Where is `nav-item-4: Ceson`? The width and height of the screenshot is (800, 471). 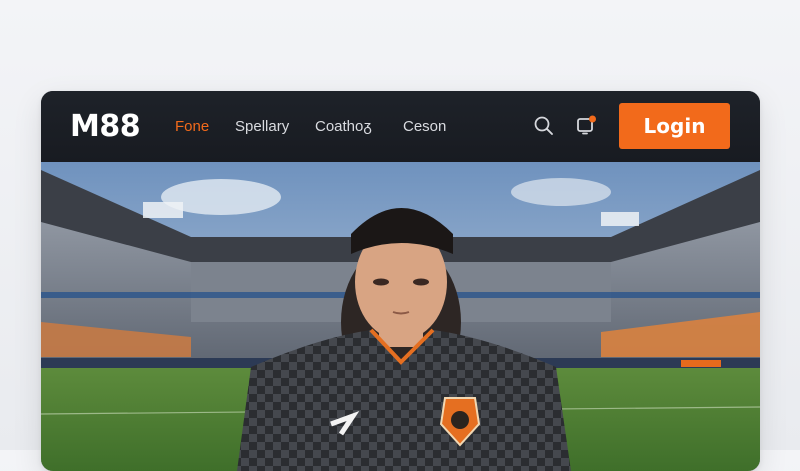
nav-item-4: Ceson is located at coordinates (424, 126).